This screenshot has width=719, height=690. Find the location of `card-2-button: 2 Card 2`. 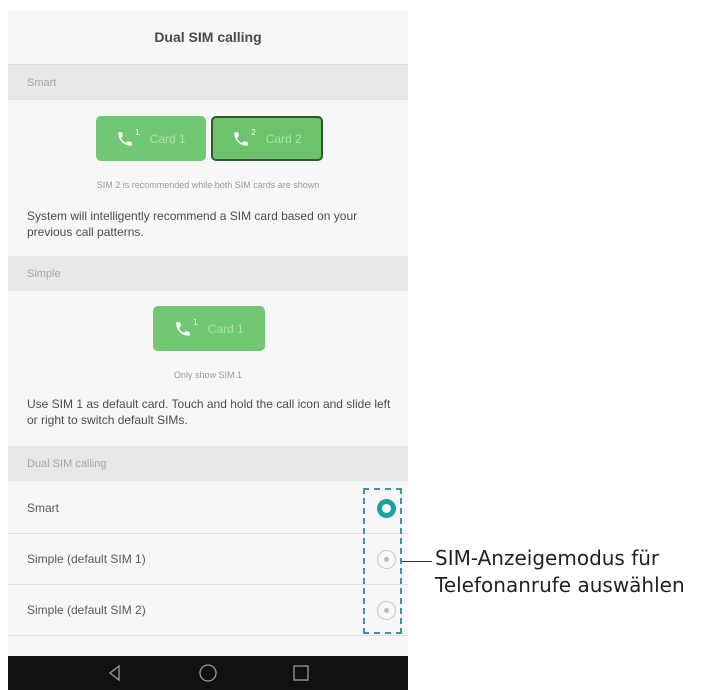

card-2-button: 2 Card 2 is located at coordinates (267, 138).